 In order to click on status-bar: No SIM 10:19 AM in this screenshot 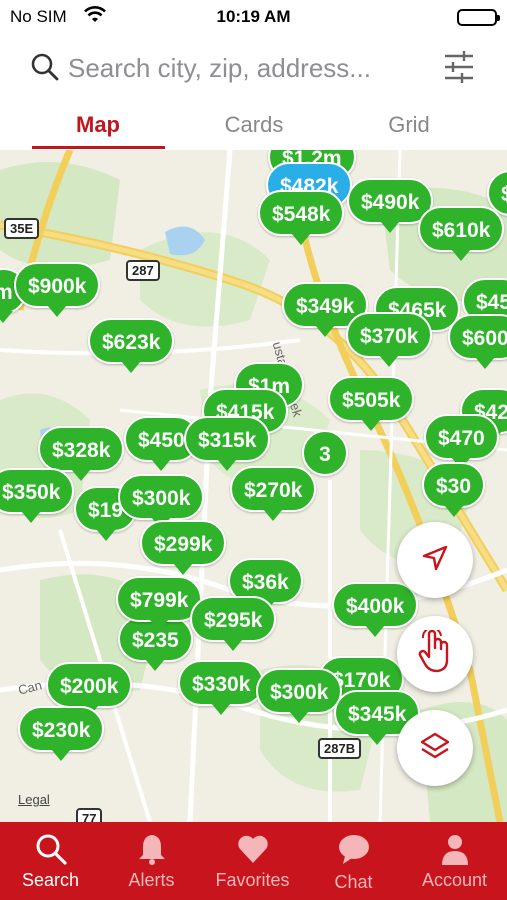, I will do `click(253, 17)`.